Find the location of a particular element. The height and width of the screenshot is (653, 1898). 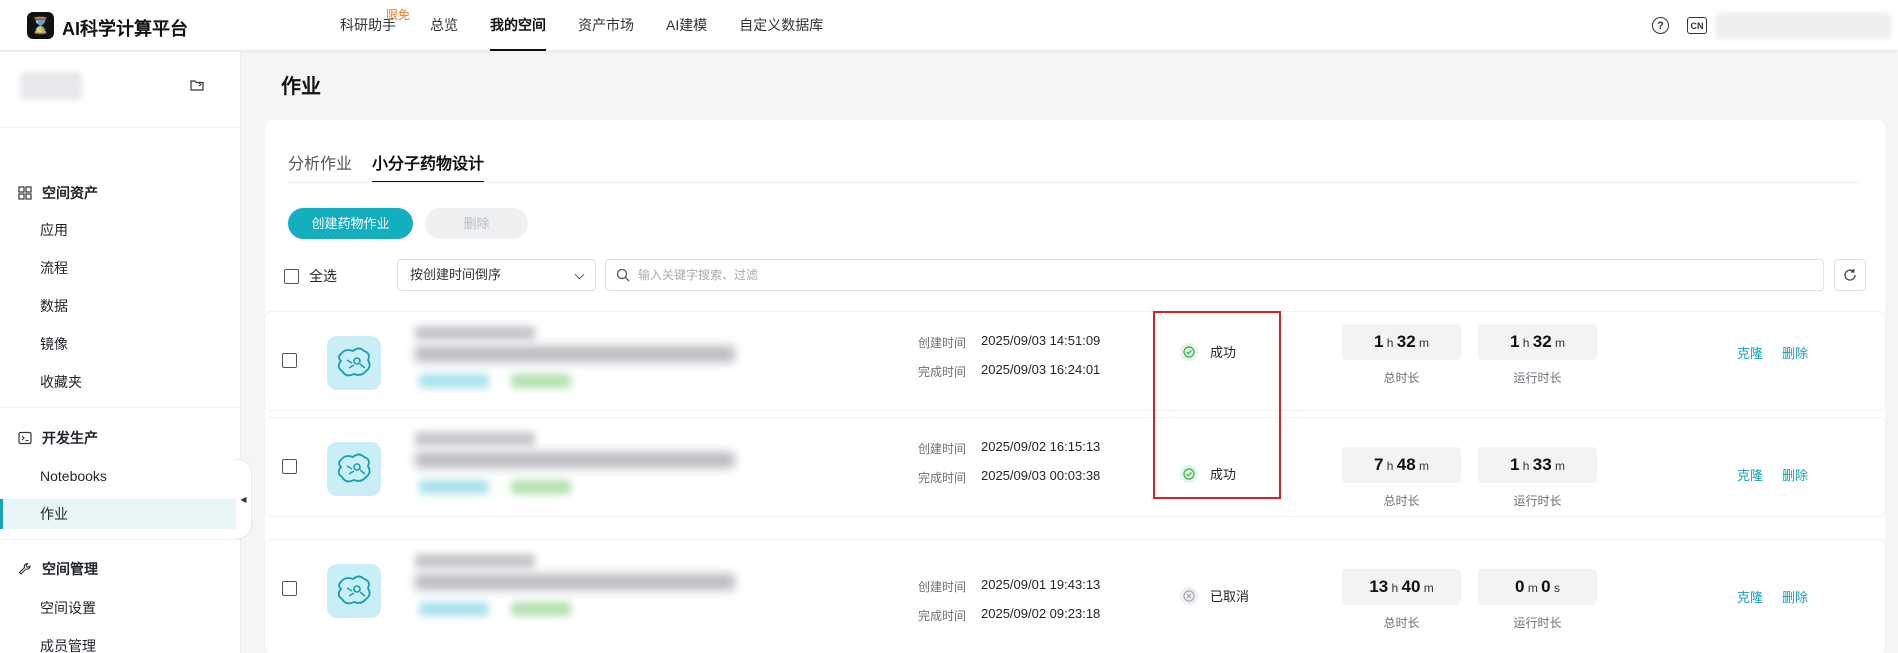

refresh-button is located at coordinates (1850, 275).